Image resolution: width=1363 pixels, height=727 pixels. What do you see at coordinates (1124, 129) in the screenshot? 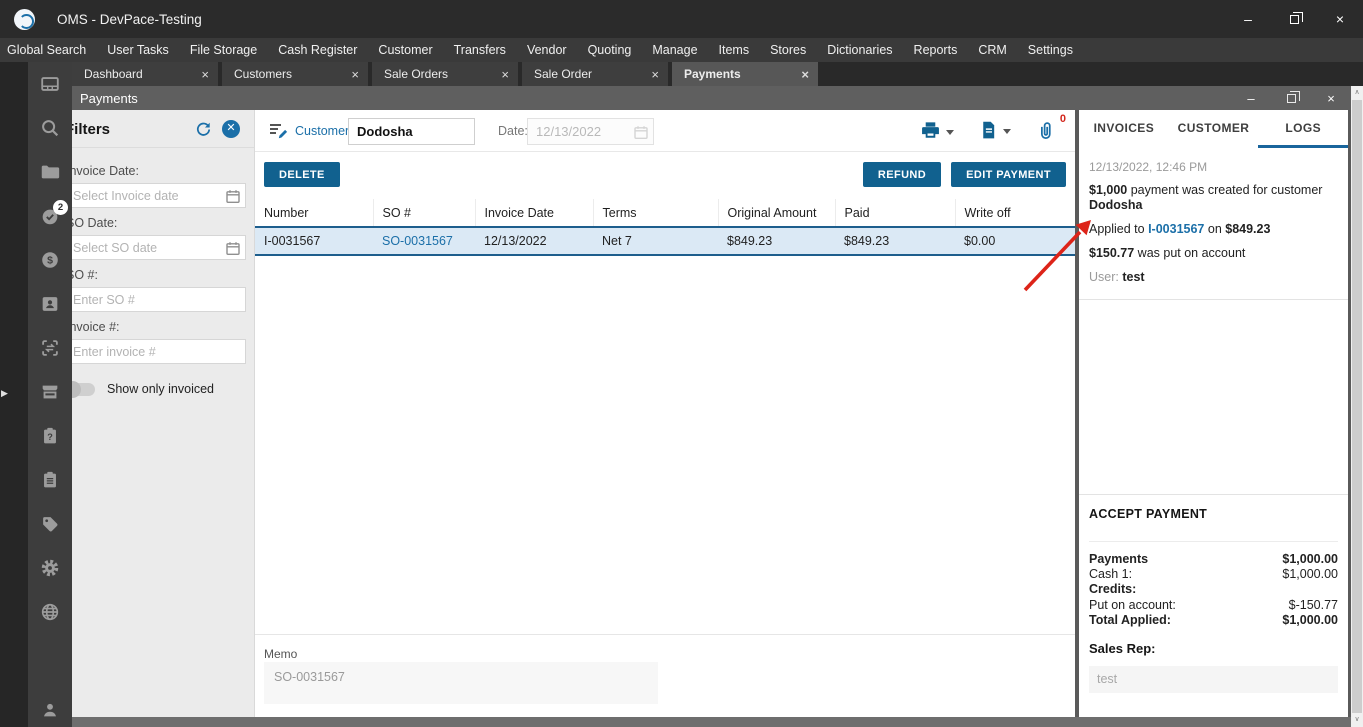
I see `tab-invoices: INVOICES` at bounding box center [1124, 129].